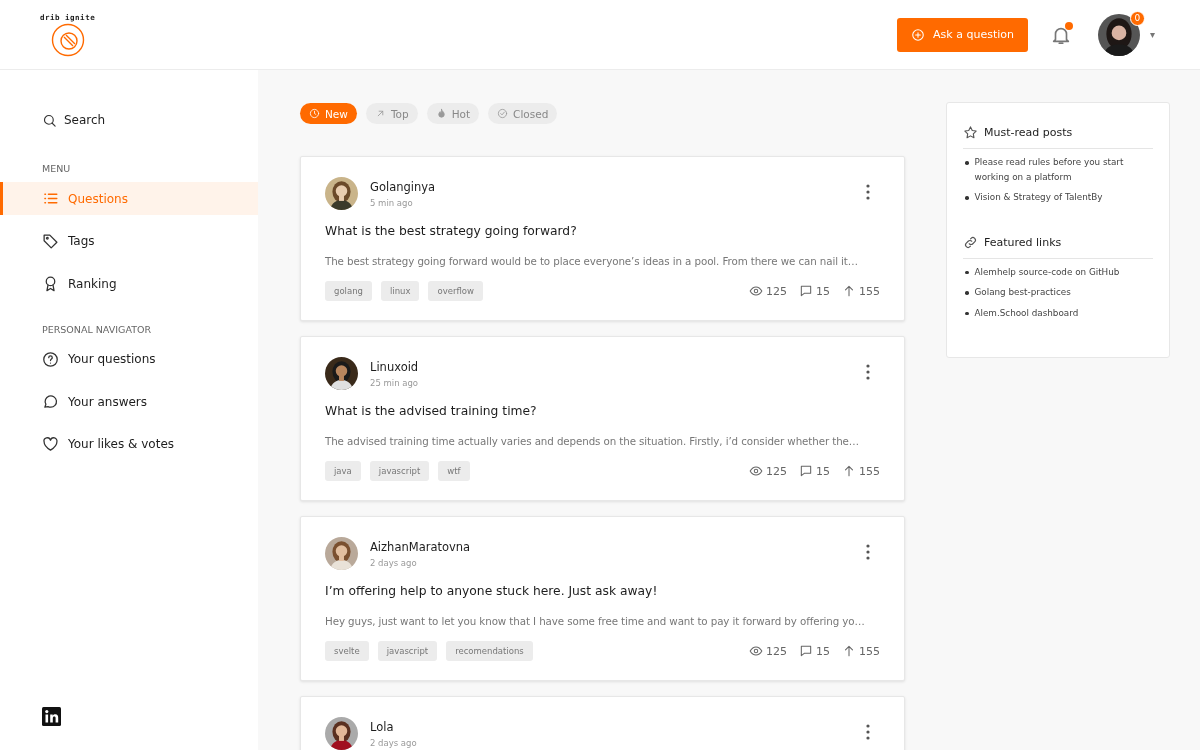  Describe the element at coordinates (348, 291) in the screenshot. I see `tag-chip: golang` at that location.